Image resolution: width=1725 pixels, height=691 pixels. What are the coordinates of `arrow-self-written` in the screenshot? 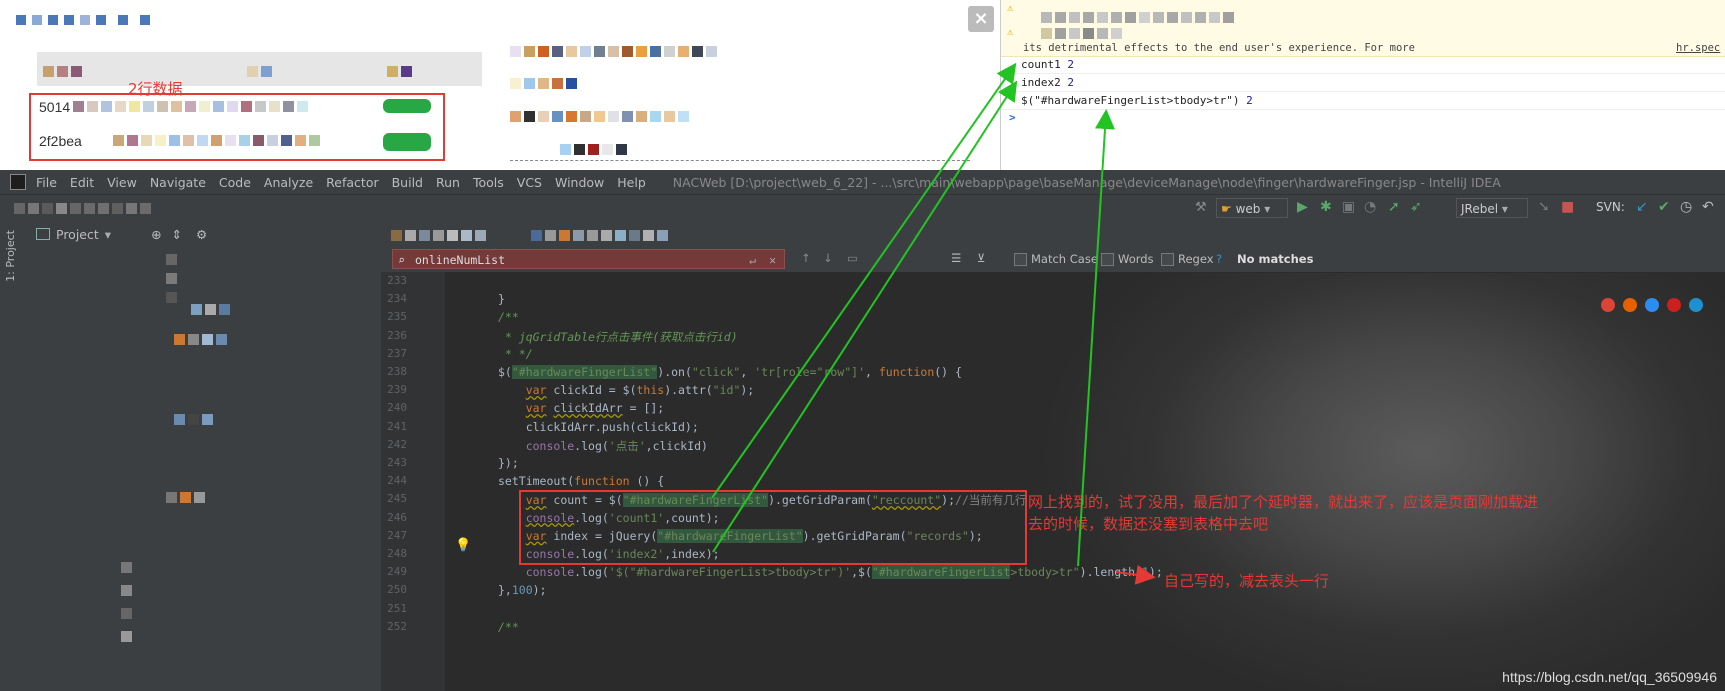 It's located at (1135, 574).